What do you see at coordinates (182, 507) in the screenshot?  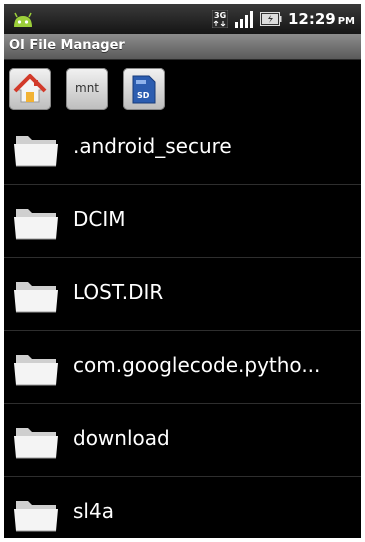 I see `list-item: sl4a` at bounding box center [182, 507].